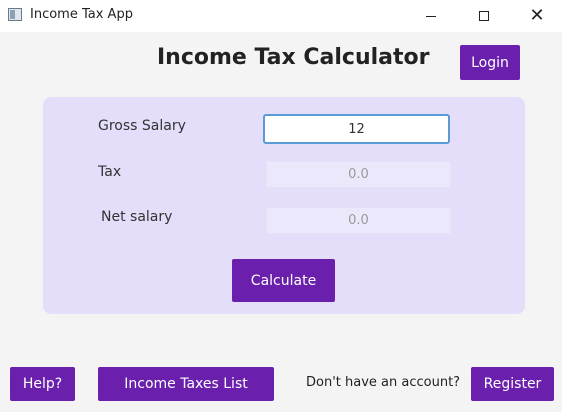 This screenshot has height=412, width=562. What do you see at coordinates (186, 384) in the screenshot?
I see `income-taxes-list-button: Income Taxes List` at bounding box center [186, 384].